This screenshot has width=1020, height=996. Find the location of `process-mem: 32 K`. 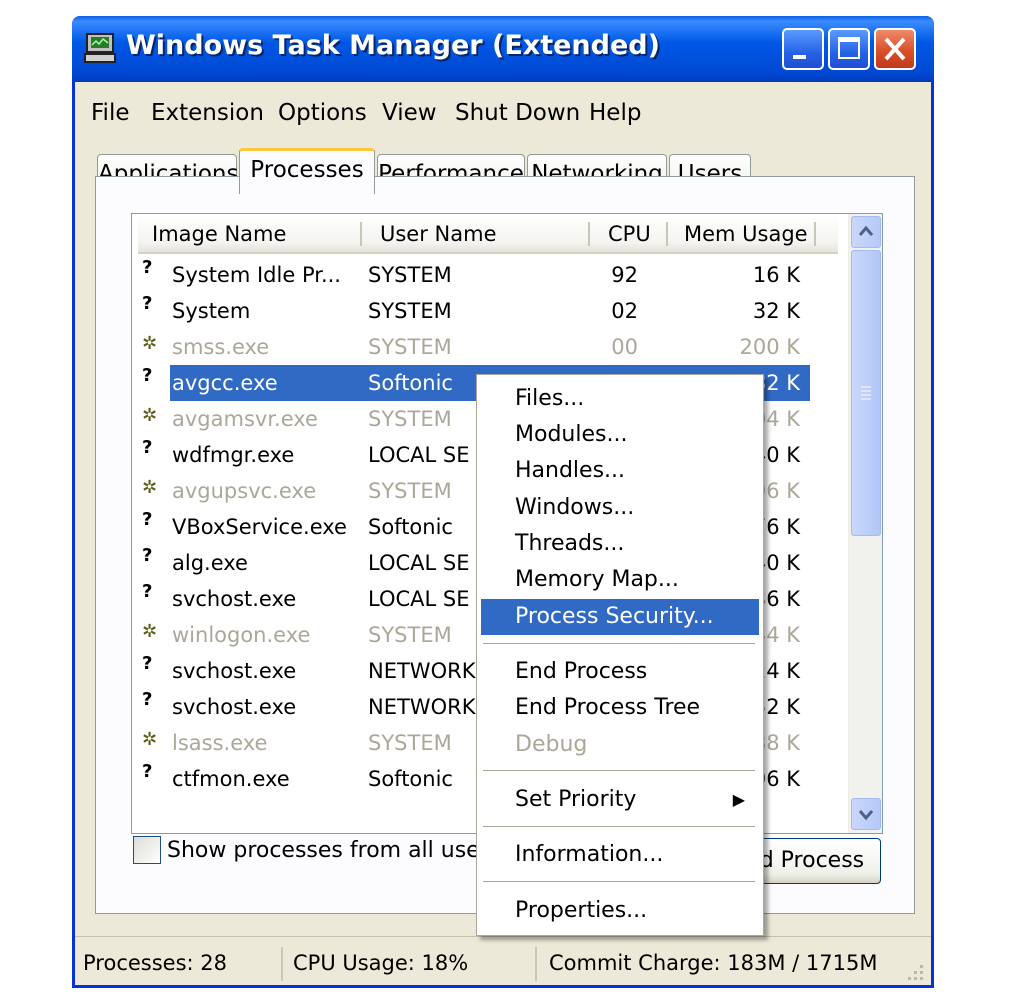

process-mem: 32 K is located at coordinates (776, 311).